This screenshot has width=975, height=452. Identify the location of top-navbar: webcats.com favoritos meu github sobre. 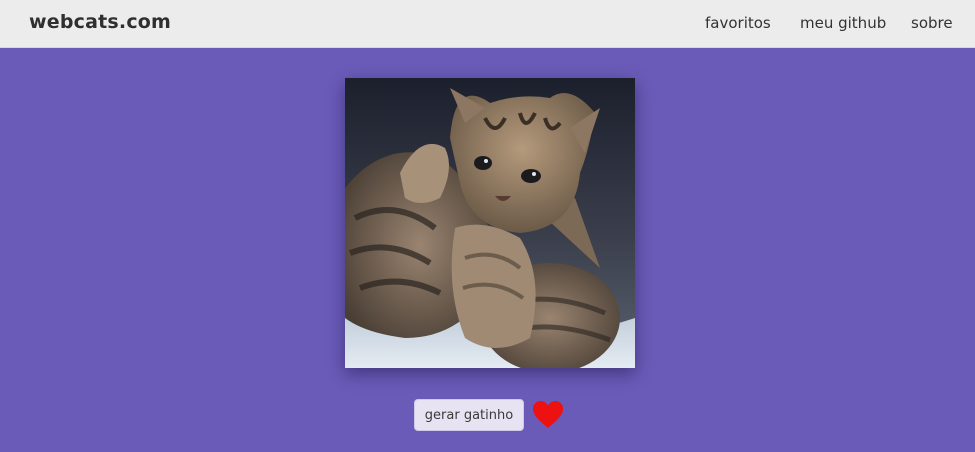
(487, 24).